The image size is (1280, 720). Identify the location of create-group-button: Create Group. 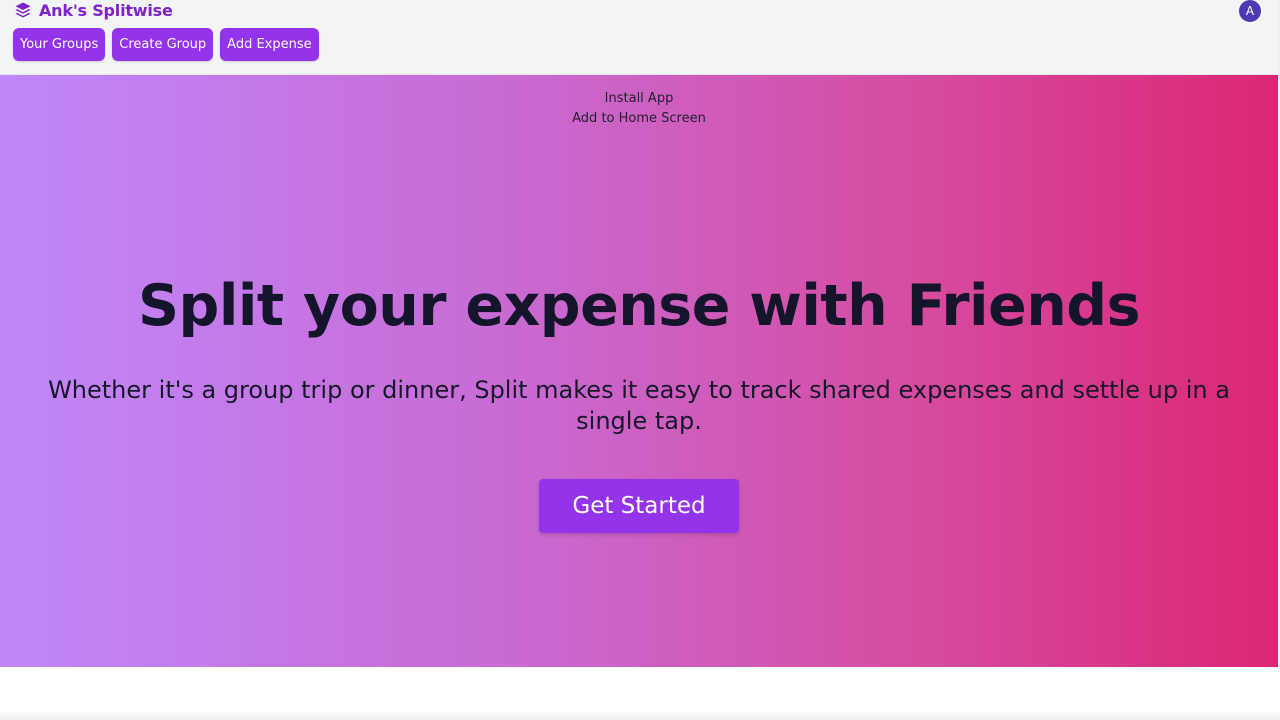
(163, 44).